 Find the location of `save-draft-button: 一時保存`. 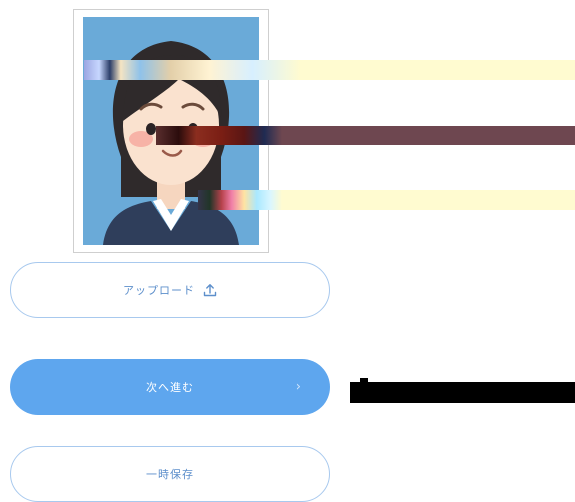

save-draft-button: 一時保存 is located at coordinates (170, 474).